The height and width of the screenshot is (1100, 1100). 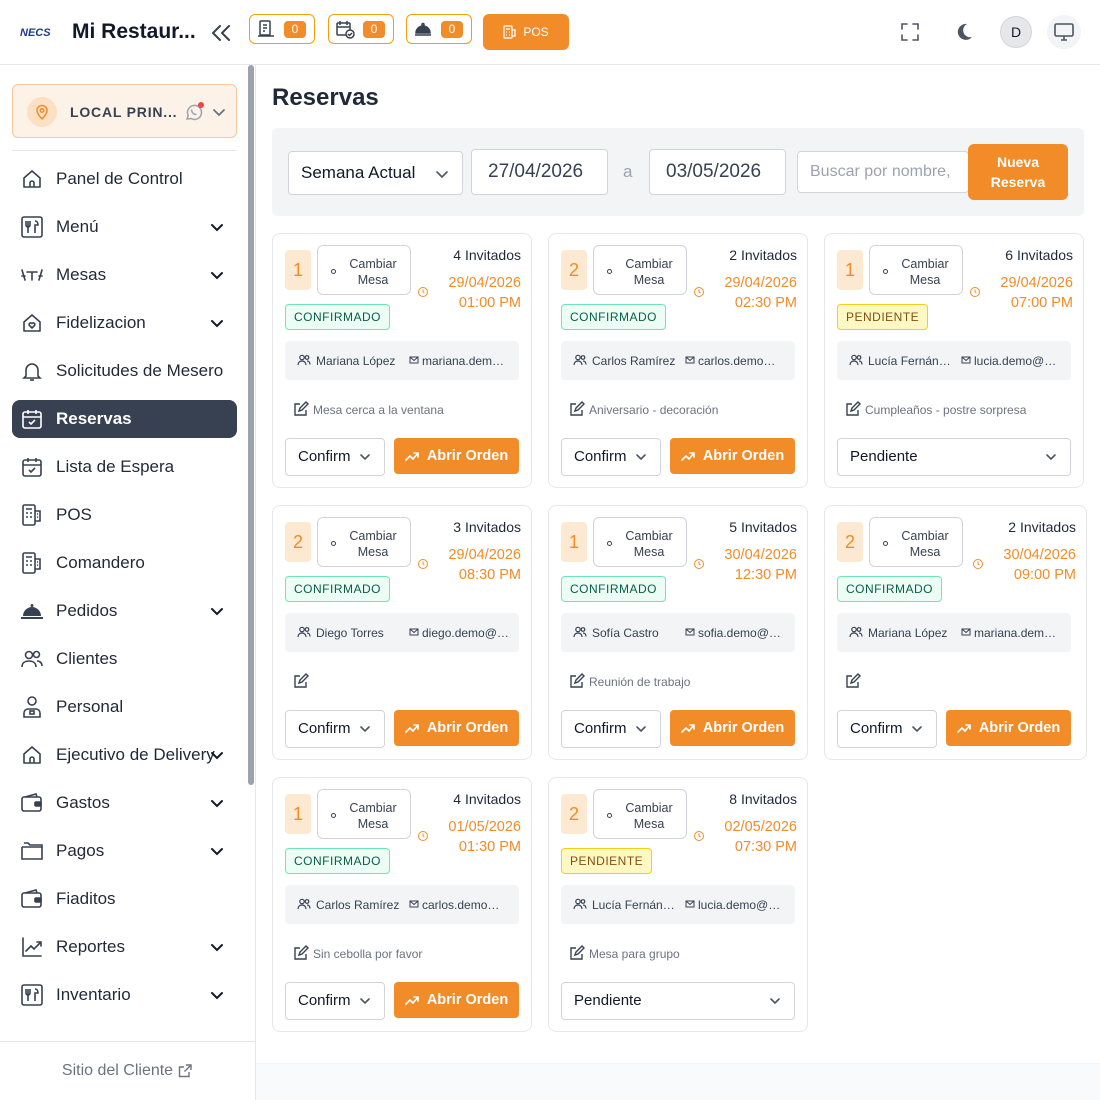 What do you see at coordinates (124, 803) in the screenshot?
I see `sidebar-item-gastos: Gastos` at bounding box center [124, 803].